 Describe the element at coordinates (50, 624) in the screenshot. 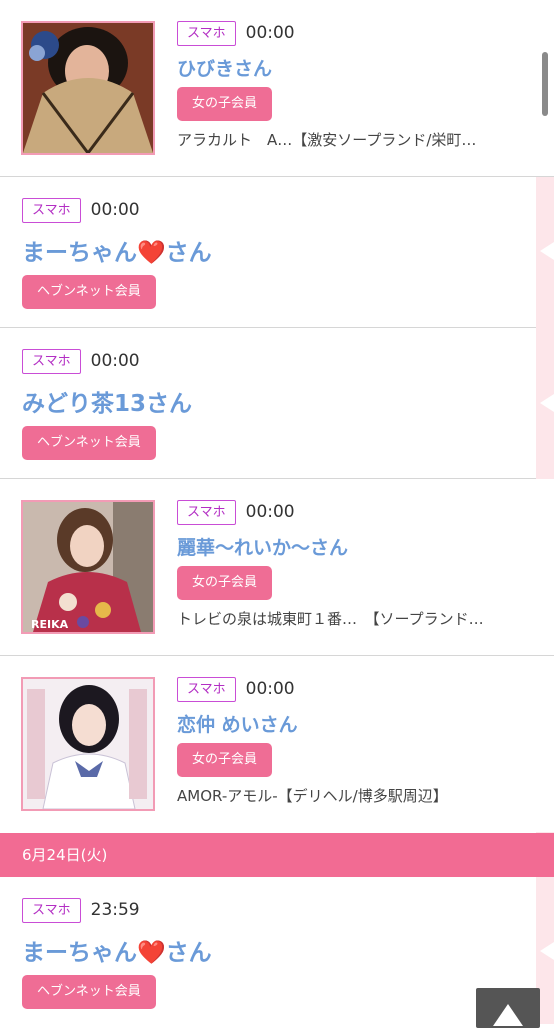

I see `thumbnail-caption: REIKA` at that location.